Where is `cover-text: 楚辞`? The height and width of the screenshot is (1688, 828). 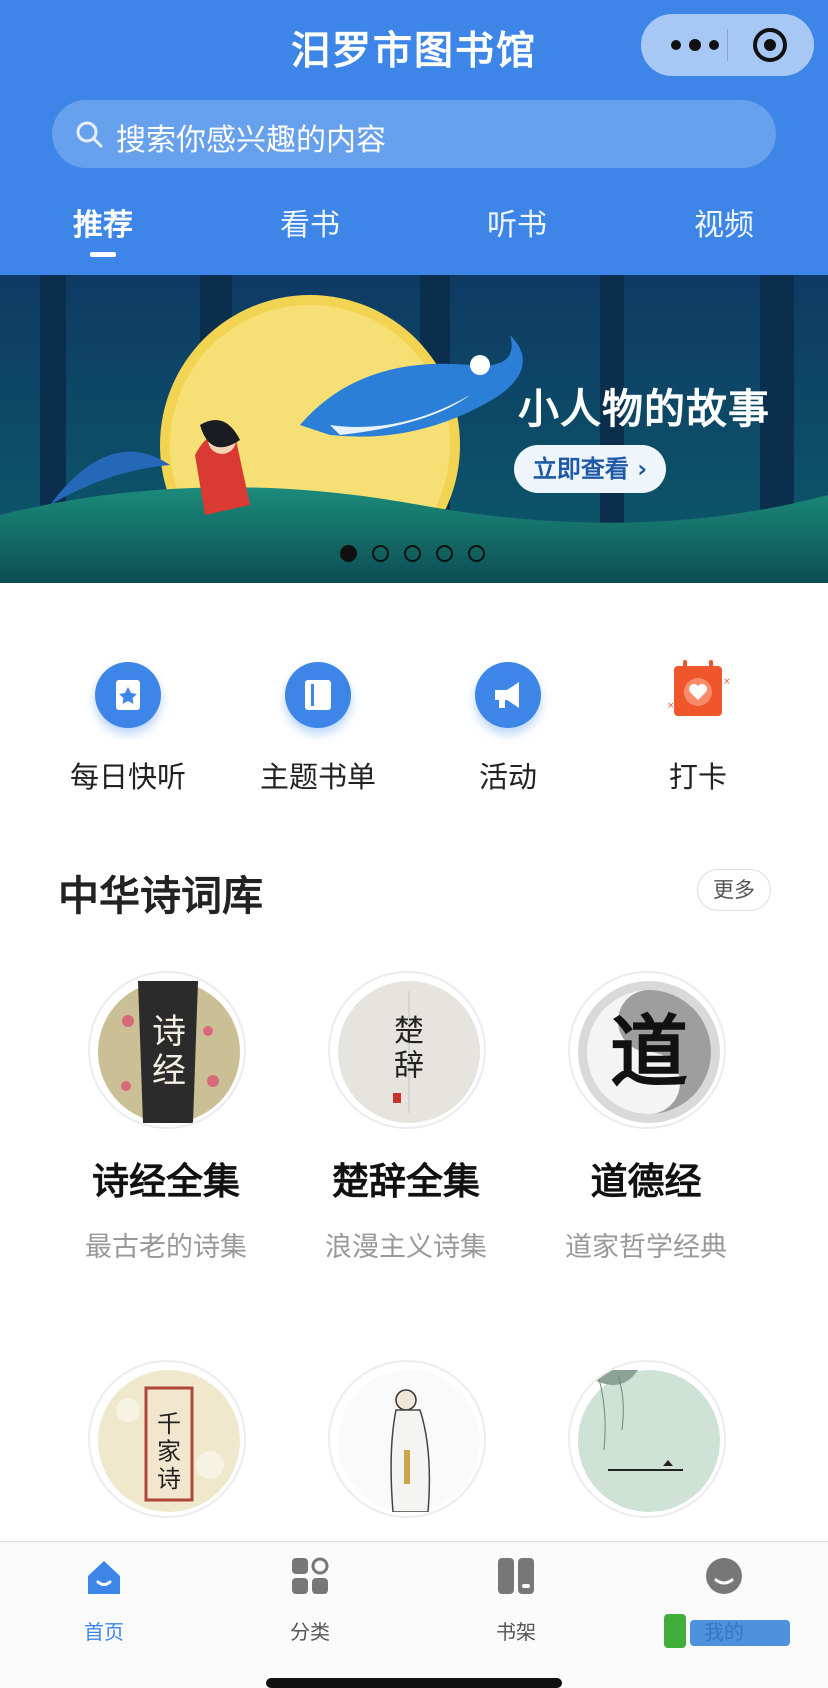 cover-text: 楚辞 is located at coordinates (409, 1049).